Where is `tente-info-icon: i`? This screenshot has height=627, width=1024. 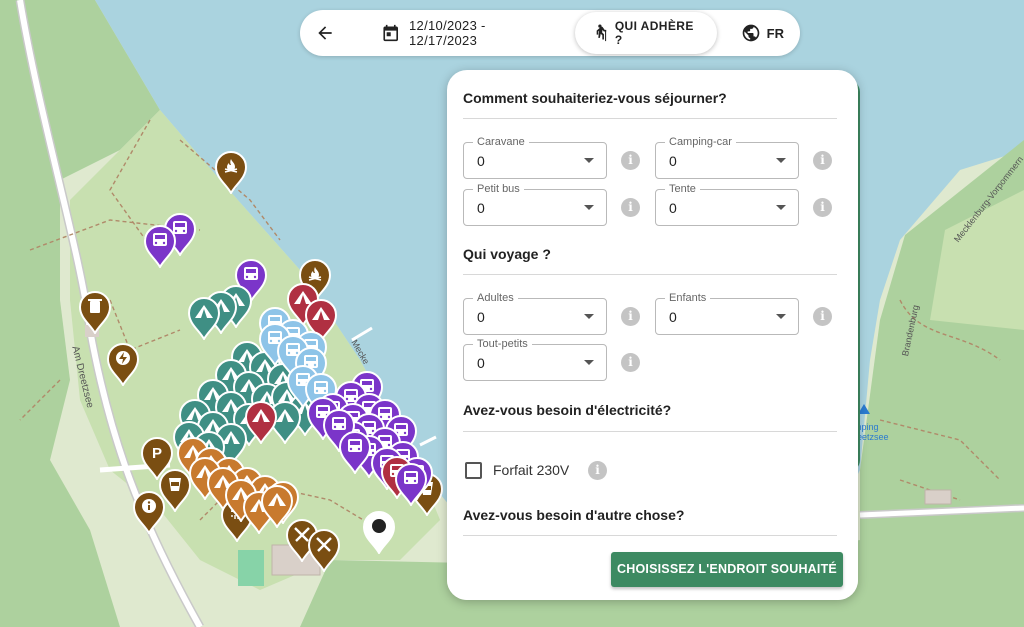
tente-info-icon: i is located at coordinates (822, 207).